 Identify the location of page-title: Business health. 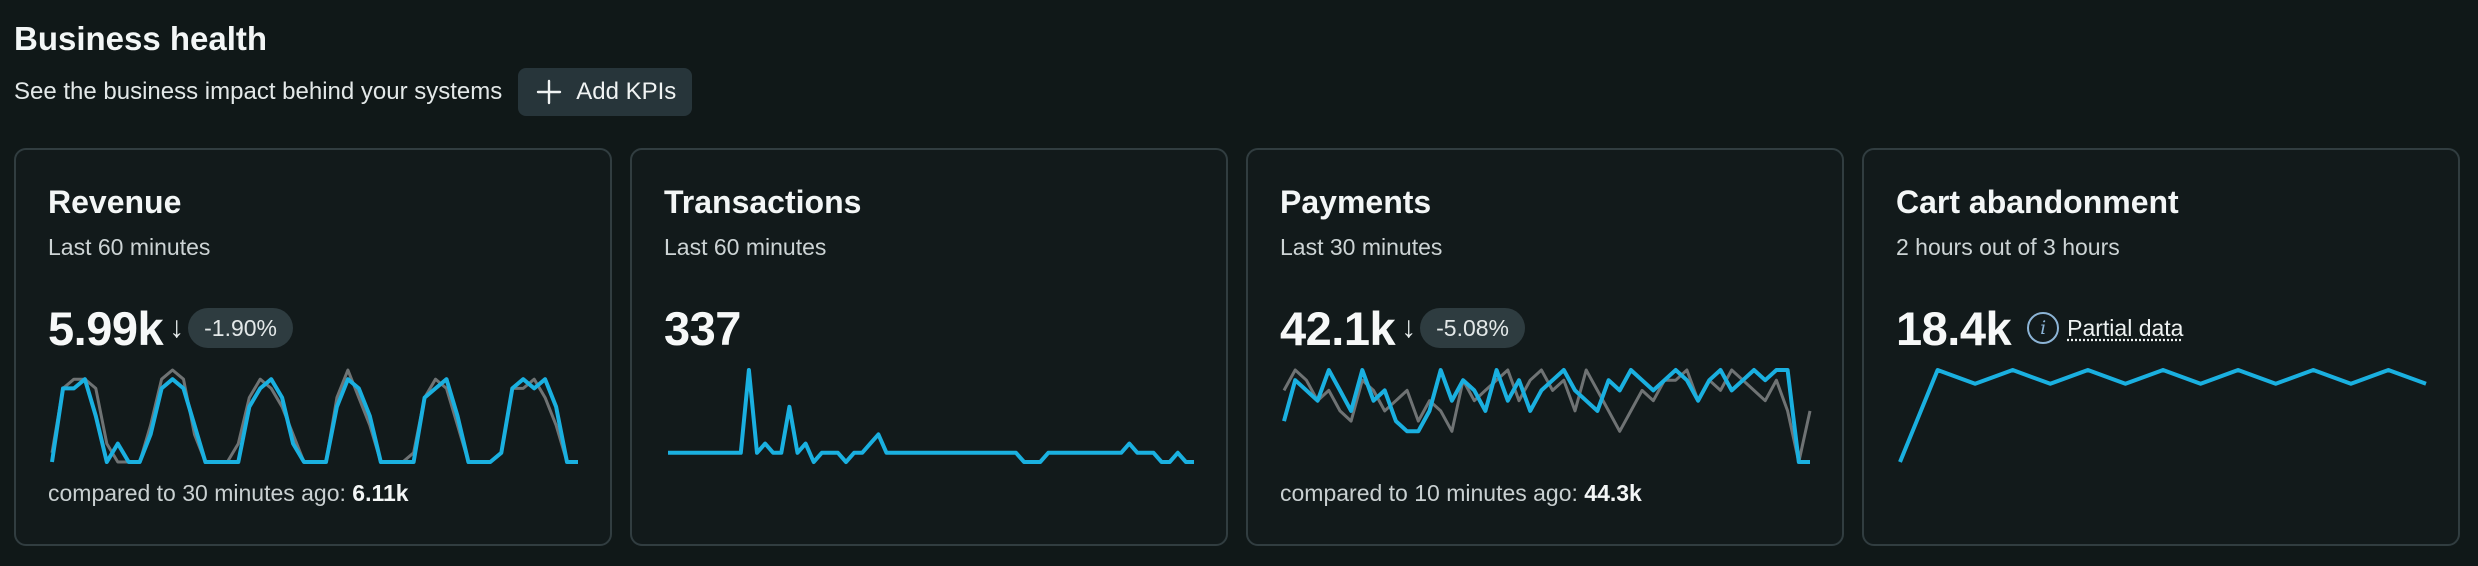
(141, 38).